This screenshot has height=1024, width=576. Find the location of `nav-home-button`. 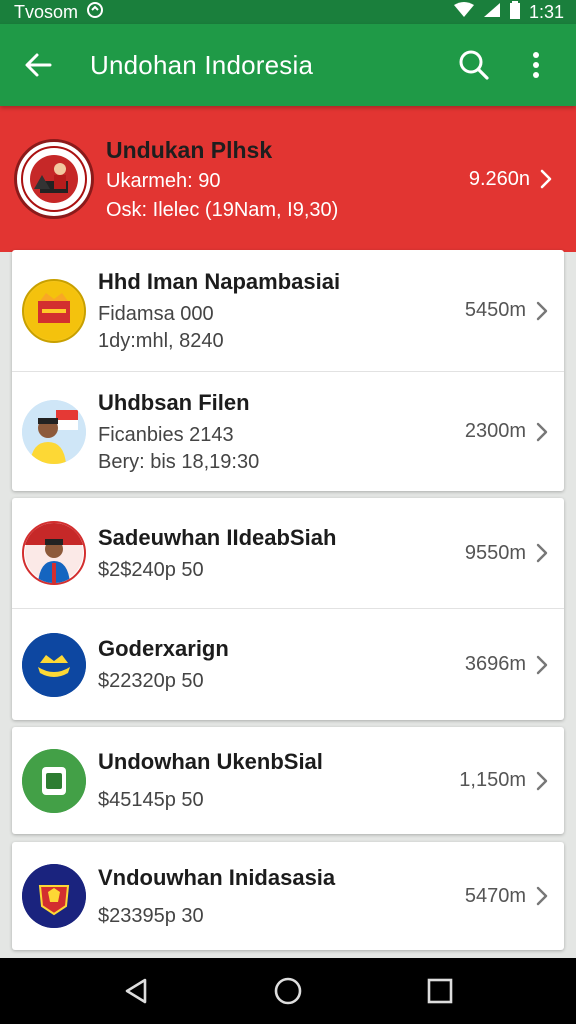

nav-home-button is located at coordinates (288, 991).